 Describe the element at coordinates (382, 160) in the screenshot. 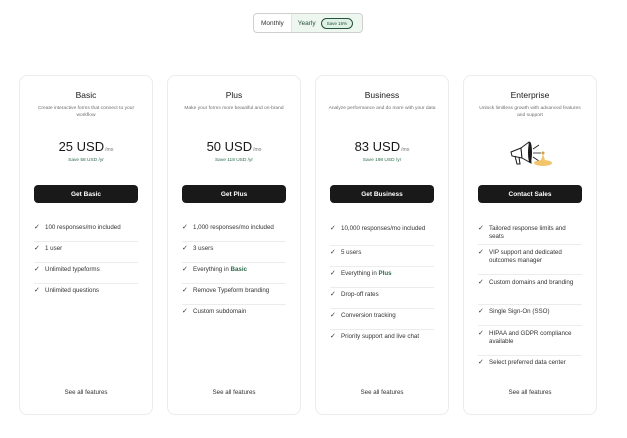

I see `yearly-savings: Save 198 USD /yr` at that location.